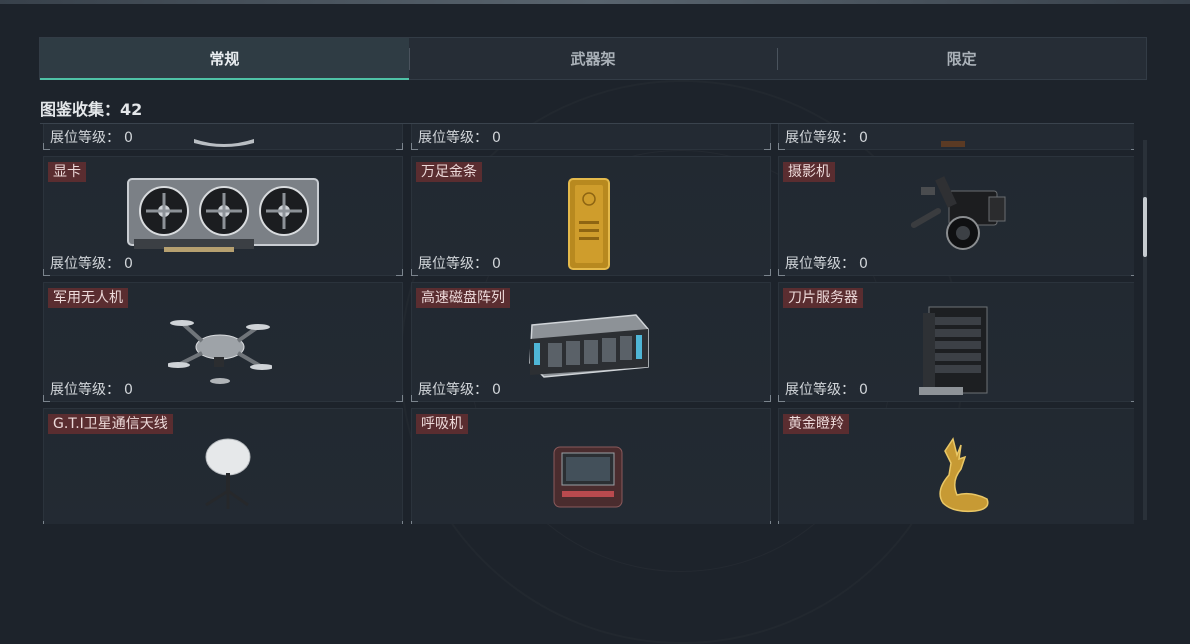 This screenshot has width=1190, height=644. Describe the element at coordinates (131, 109) in the screenshot. I see `collection-number: 42` at that location.